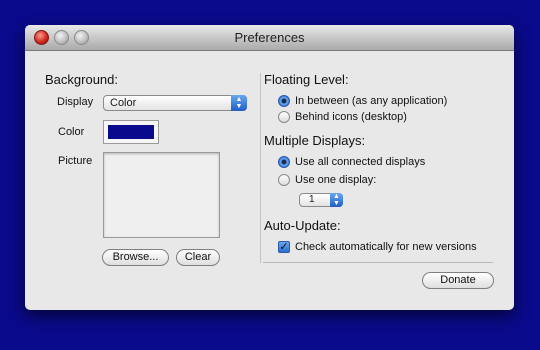 The width and height of the screenshot is (540, 350). I want to click on title-bar: Preferences, so click(269, 38).